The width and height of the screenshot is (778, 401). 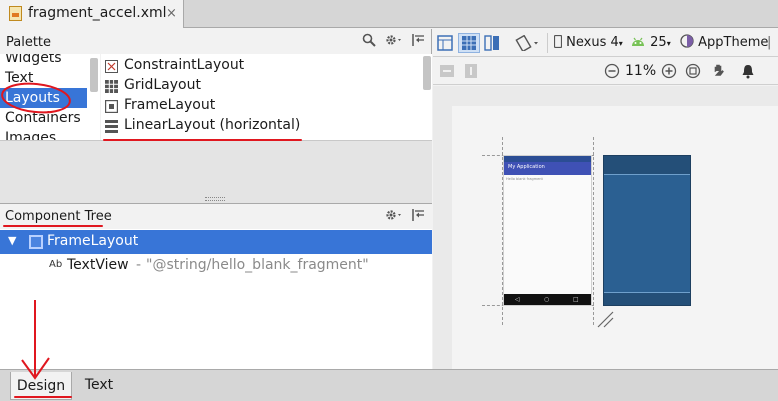 I want to click on device-label: Nexus 4, so click(x=592, y=42).